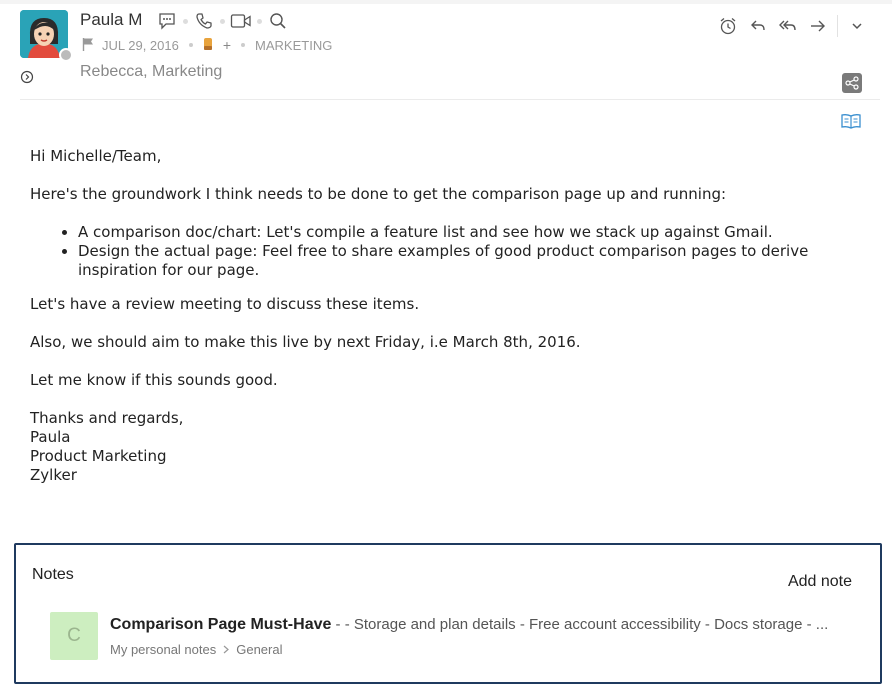  Describe the element at coordinates (220, 624) in the screenshot. I see `note-title: Comparison Page Must-Have` at that location.